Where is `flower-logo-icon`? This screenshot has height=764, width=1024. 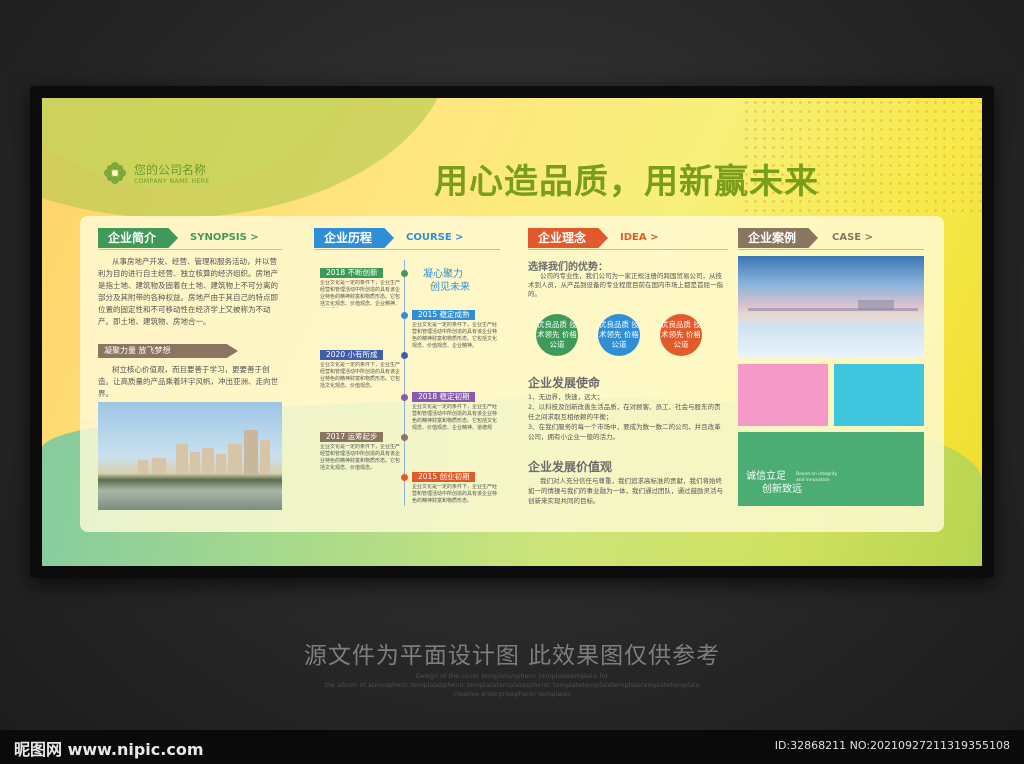
flower-logo-icon is located at coordinates (115, 173).